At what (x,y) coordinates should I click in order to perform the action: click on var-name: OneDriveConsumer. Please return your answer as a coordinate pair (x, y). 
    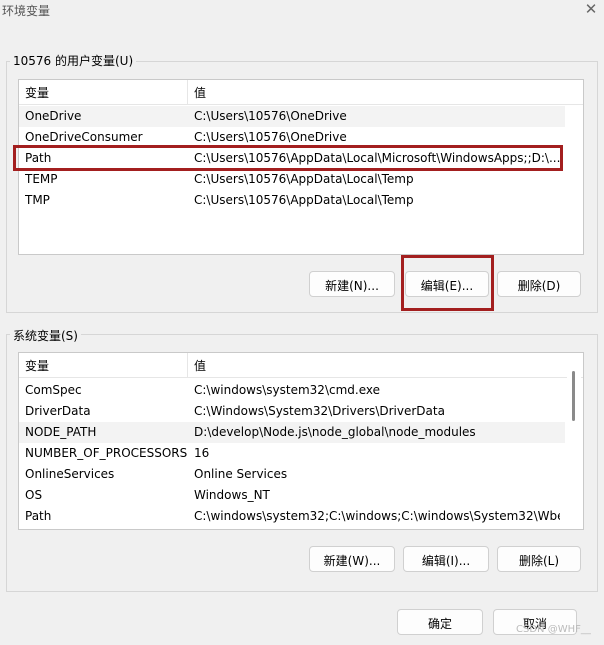
    Looking at the image, I should click on (84, 137).